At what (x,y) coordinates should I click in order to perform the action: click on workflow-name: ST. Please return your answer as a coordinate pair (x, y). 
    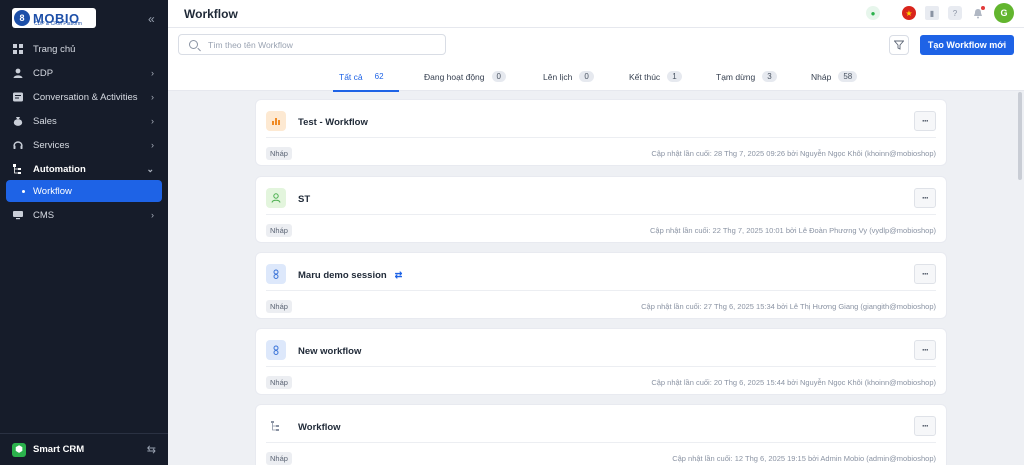
    Looking at the image, I should click on (304, 199).